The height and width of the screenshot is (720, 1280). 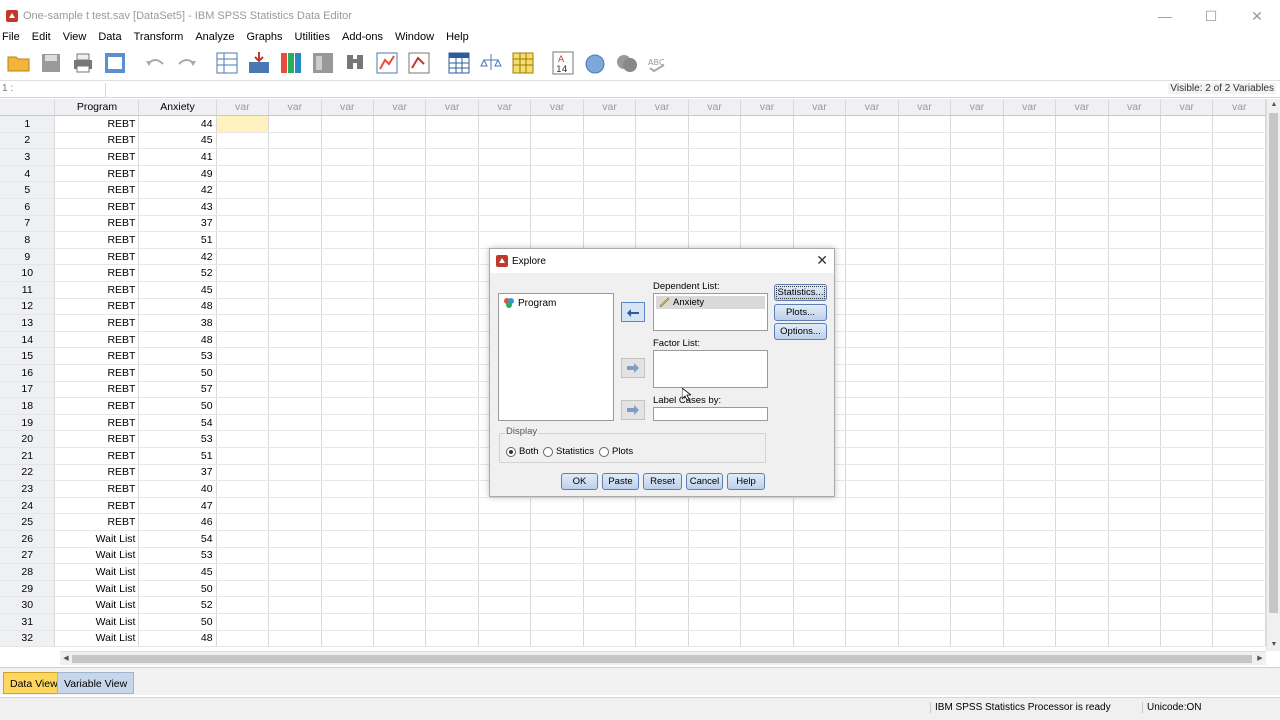 What do you see at coordinates (579, 481) in the screenshot?
I see `ok-button: OK` at bounding box center [579, 481].